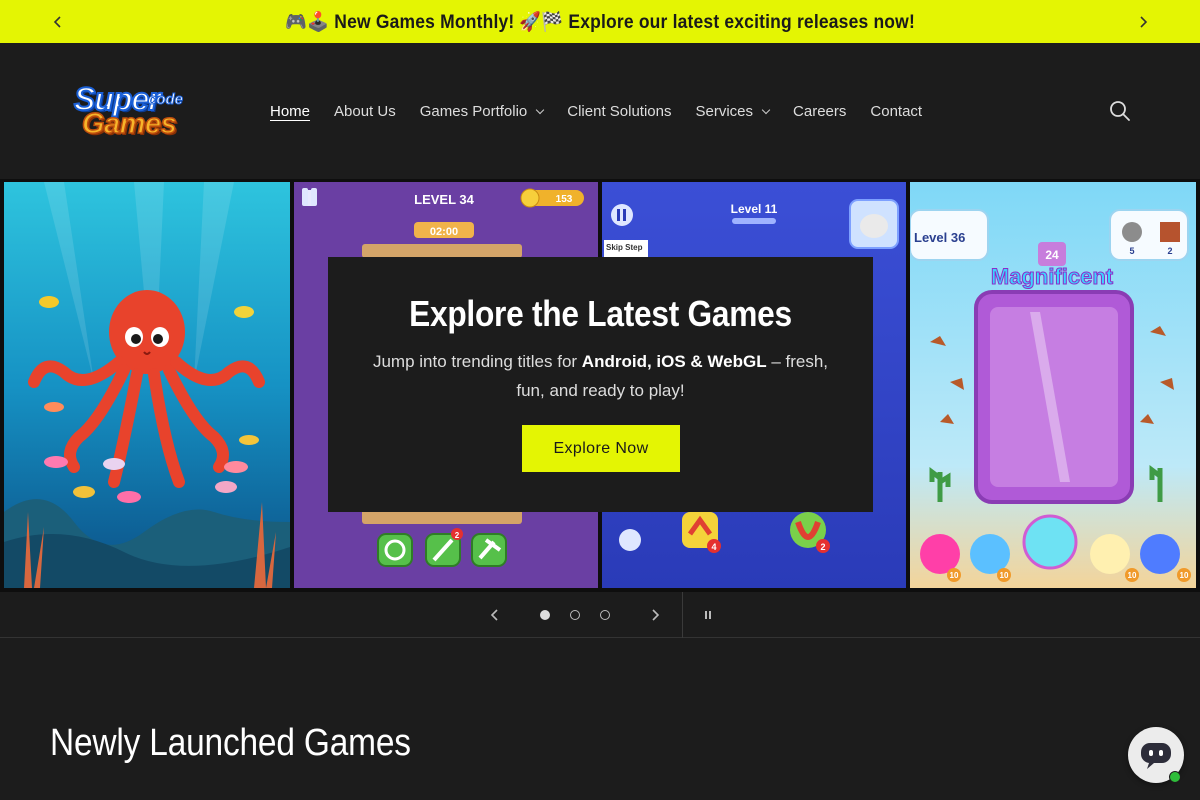 This screenshot has height=800, width=1200. I want to click on nav-item-home: Home, so click(290, 111).